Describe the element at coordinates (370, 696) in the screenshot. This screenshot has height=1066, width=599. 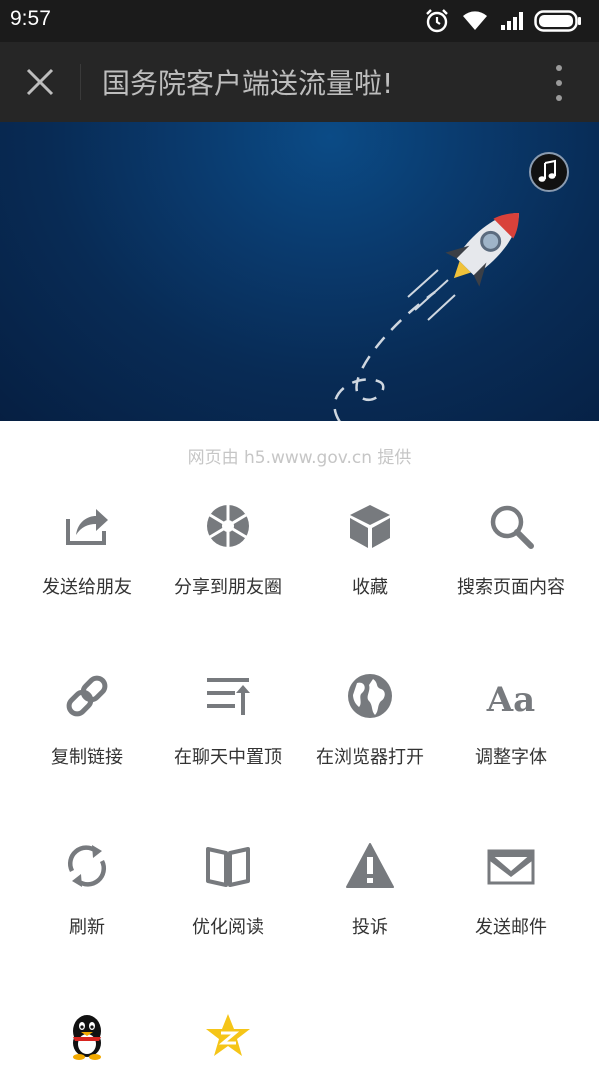
I see `globe-icon` at that location.